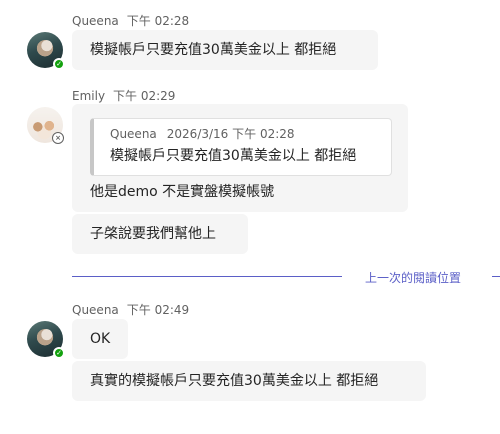  I want to click on quote-datetime: 2026/3/16 下午 02:28, so click(230, 134).